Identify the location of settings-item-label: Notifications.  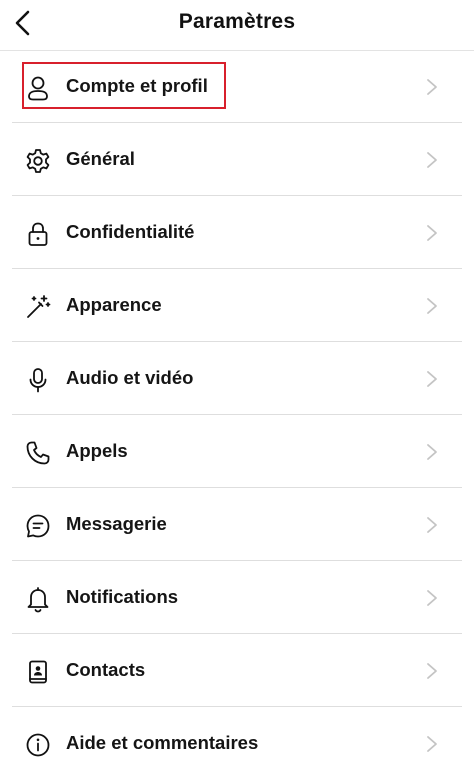
(122, 596).